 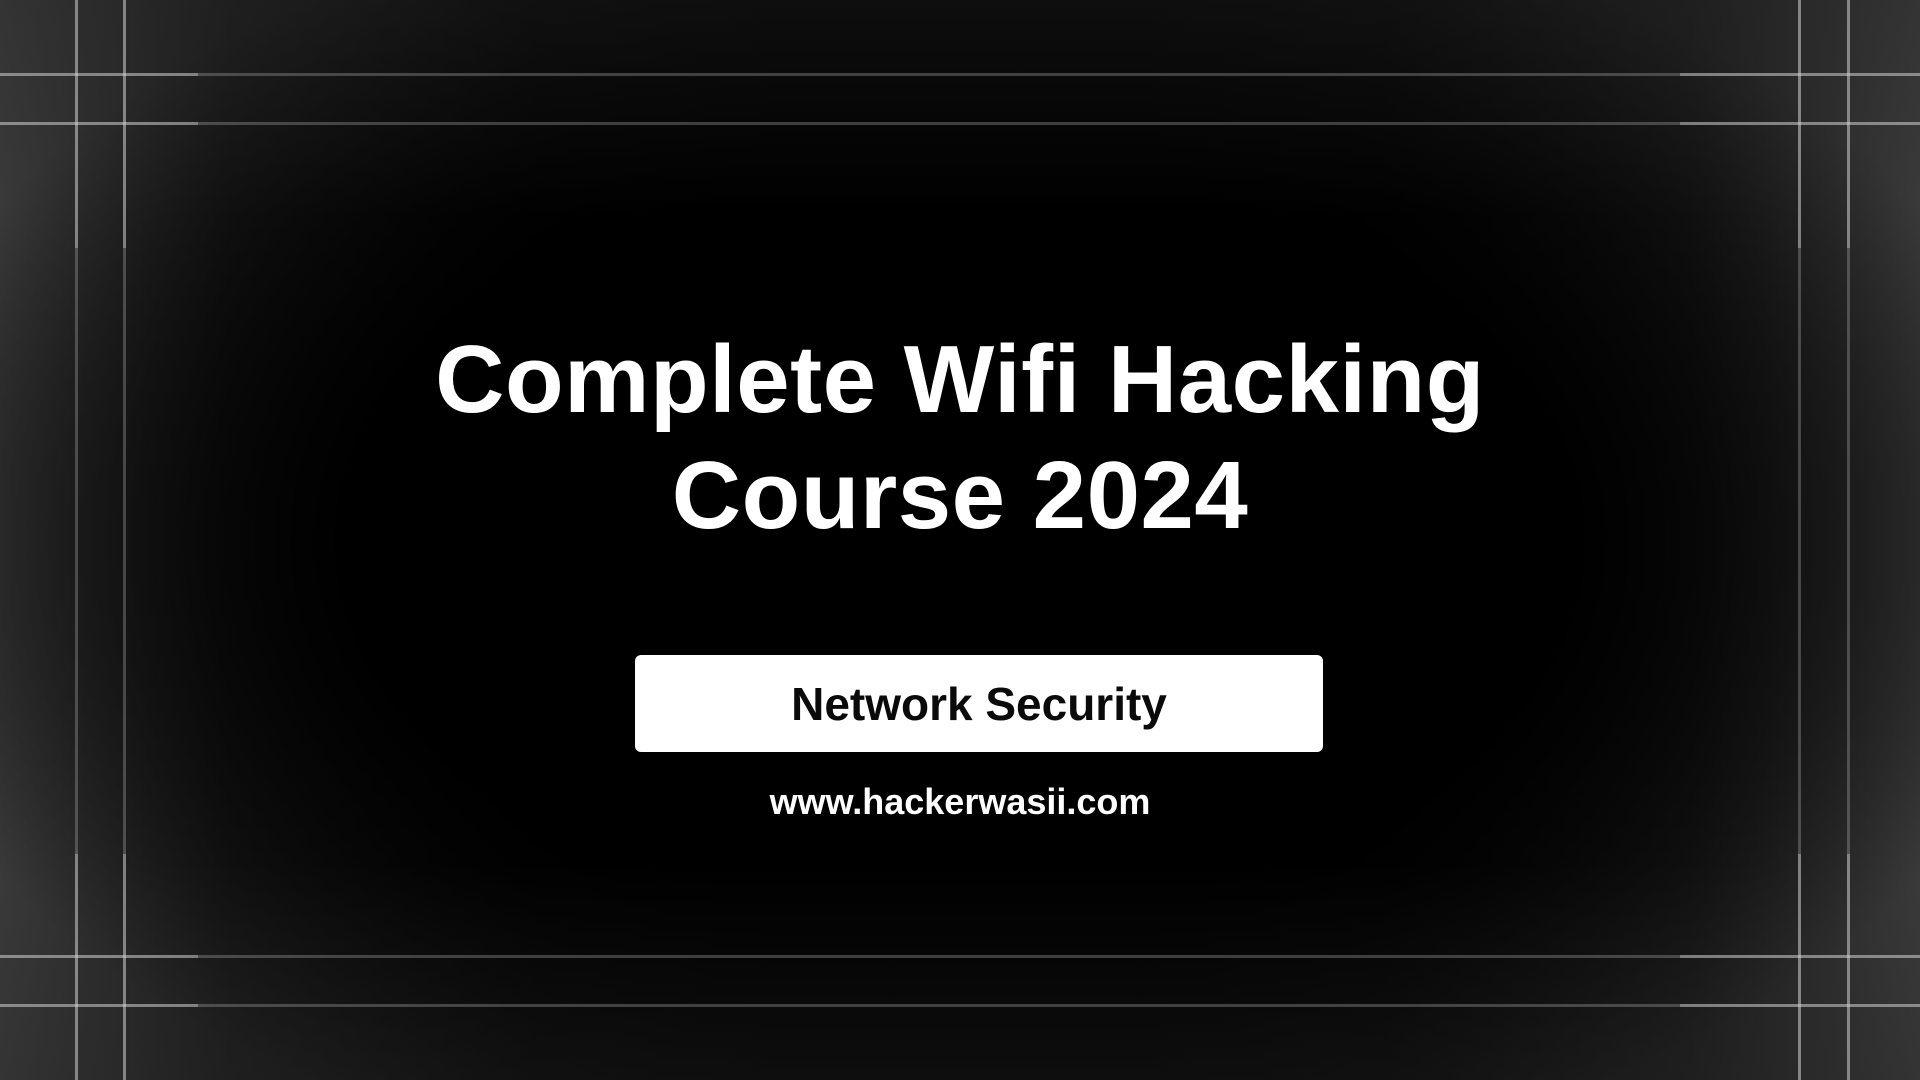 I want to click on category-badge-label: Network Security, so click(x=979, y=703).